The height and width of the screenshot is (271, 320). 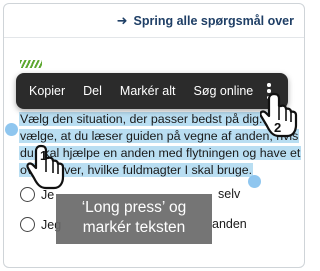 What do you see at coordinates (31, 64) in the screenshot?
I see `stripes-decoration` at bounding box center [31, 64].